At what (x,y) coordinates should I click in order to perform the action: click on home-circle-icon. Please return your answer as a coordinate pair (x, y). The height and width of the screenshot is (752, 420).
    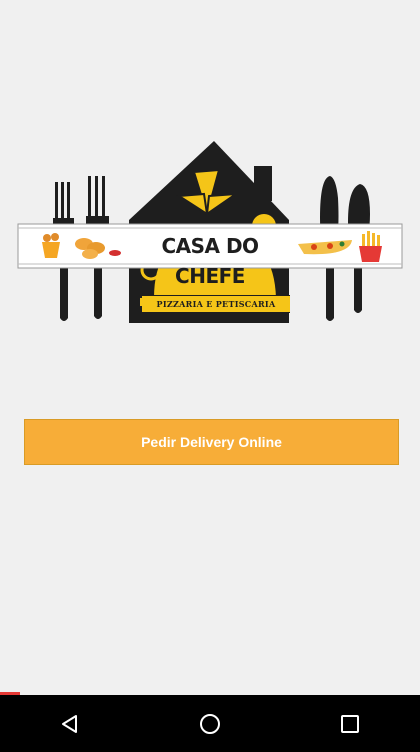
    Looking at the image, I should click on (210, 723).